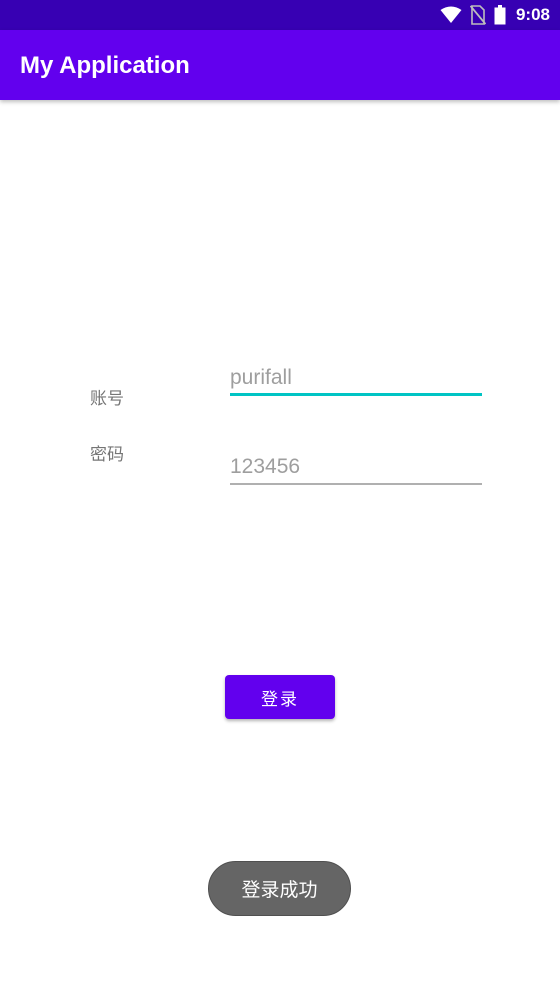 Image resolution: width=560 pixels, height=996 pixels. Describe the element at coordinates (532, 14) in the screenshot. I see `status-time: 9:08` at that location.